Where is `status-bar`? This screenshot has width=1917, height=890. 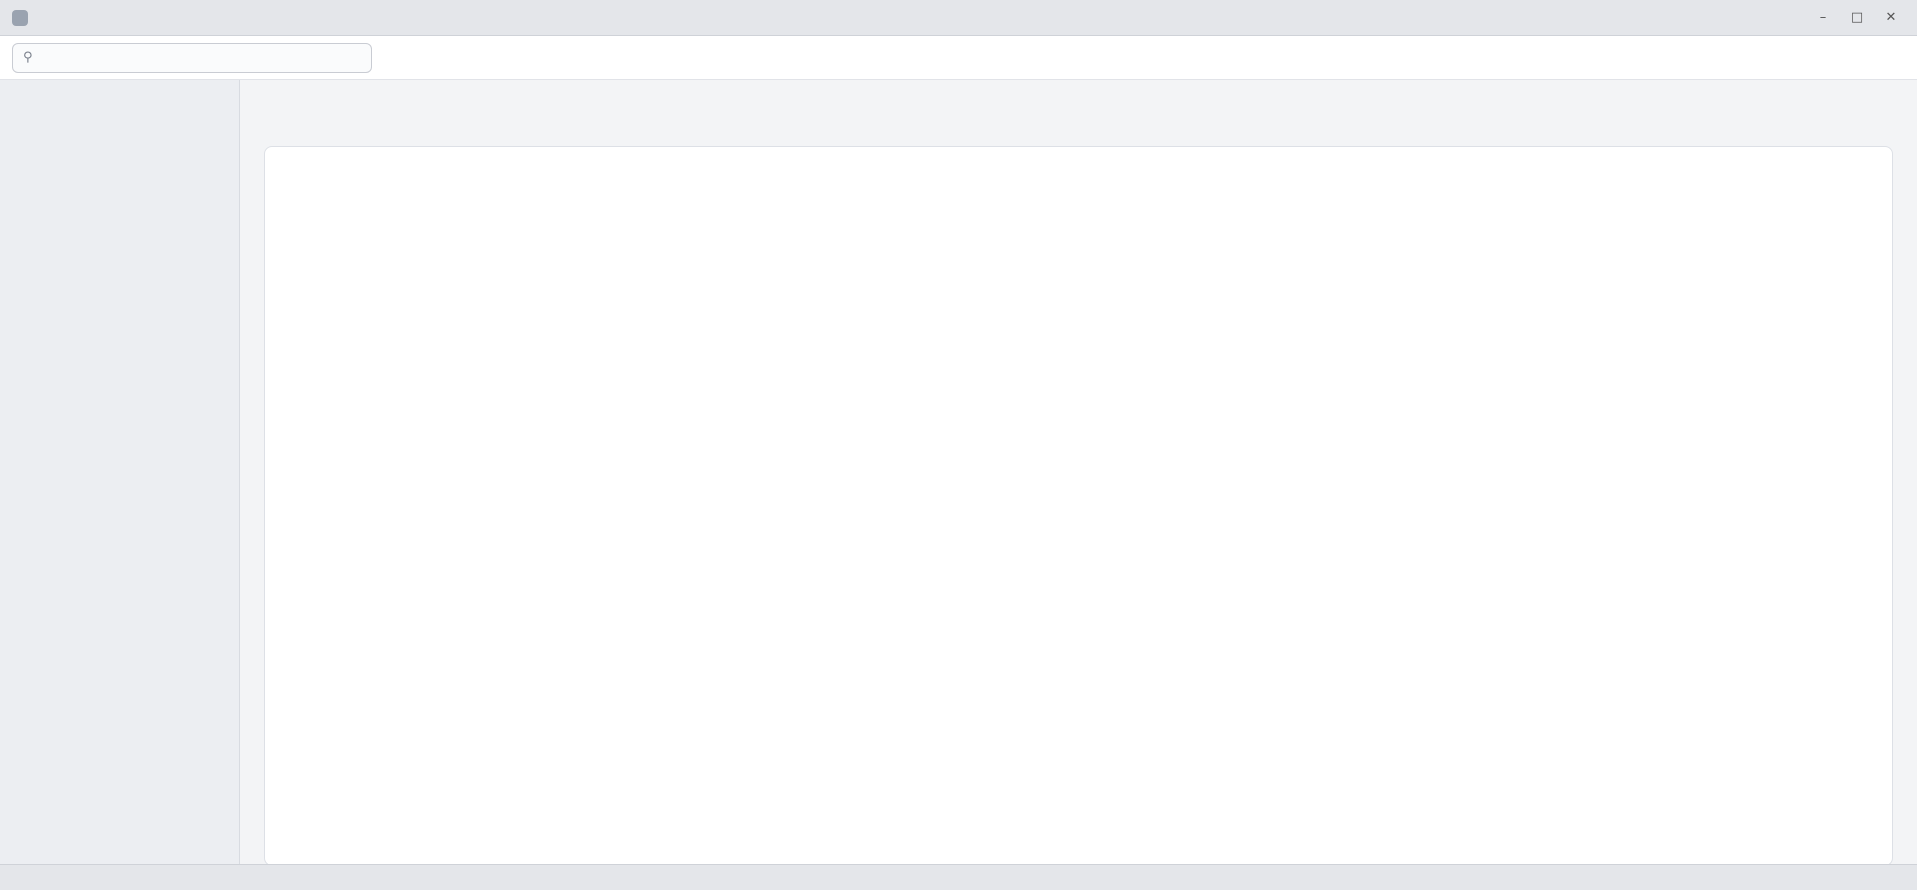
status-bar is located at coordinates (958, 877).